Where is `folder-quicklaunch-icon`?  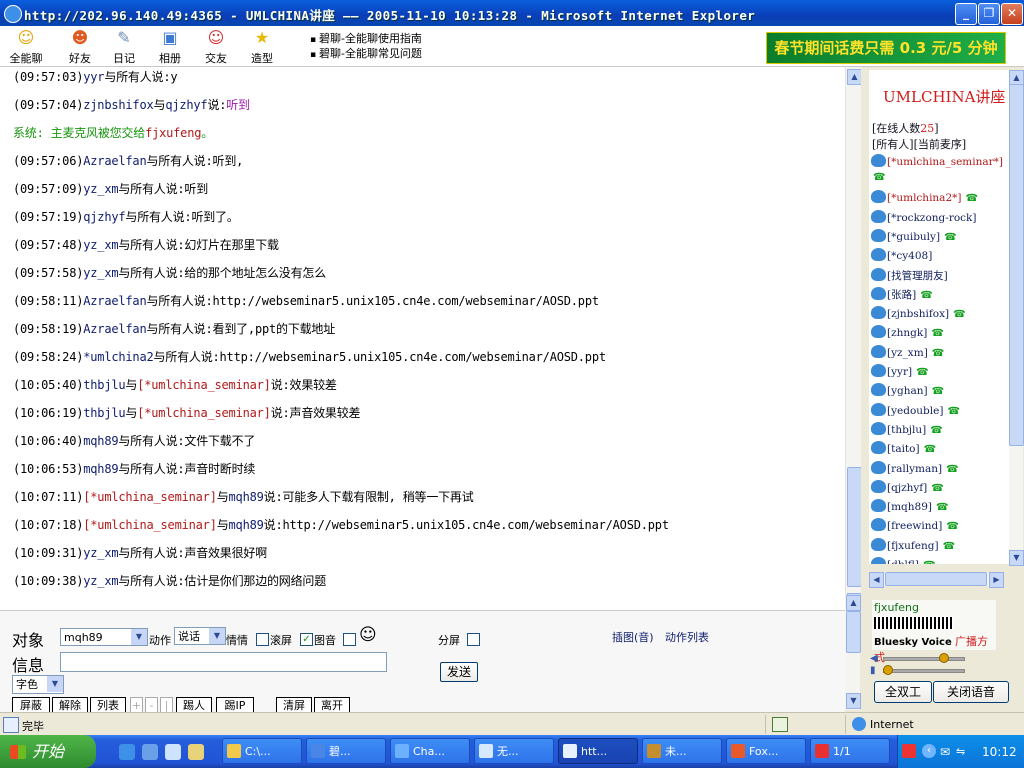 folder-quicklaunch-icon is located at coordinates (196, 752).